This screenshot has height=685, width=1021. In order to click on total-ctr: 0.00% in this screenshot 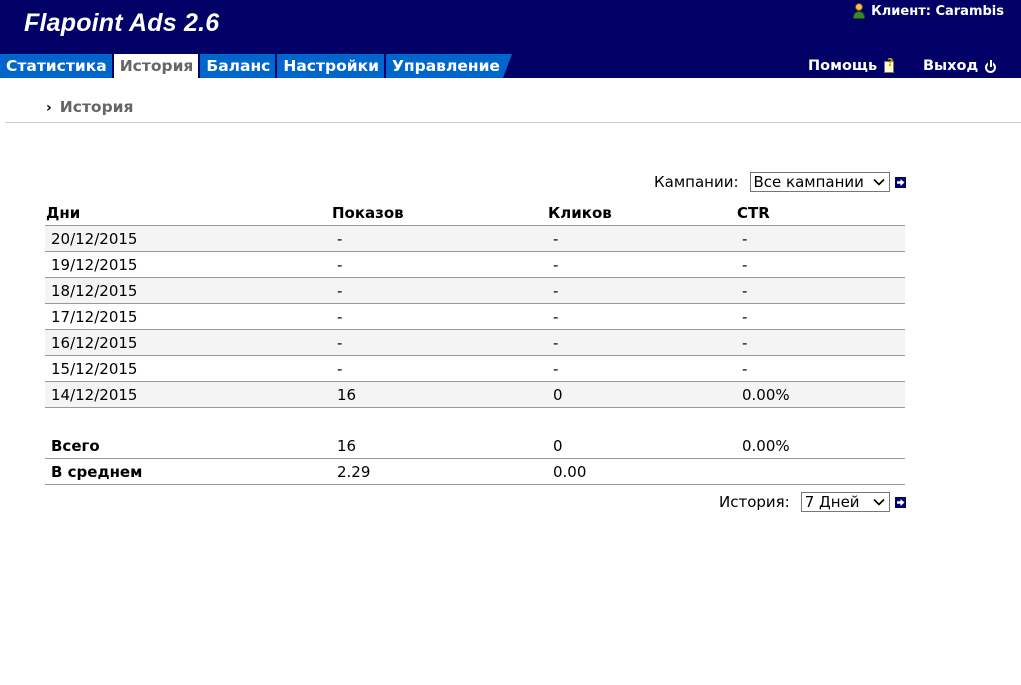, I will do `click(820, 446)`.